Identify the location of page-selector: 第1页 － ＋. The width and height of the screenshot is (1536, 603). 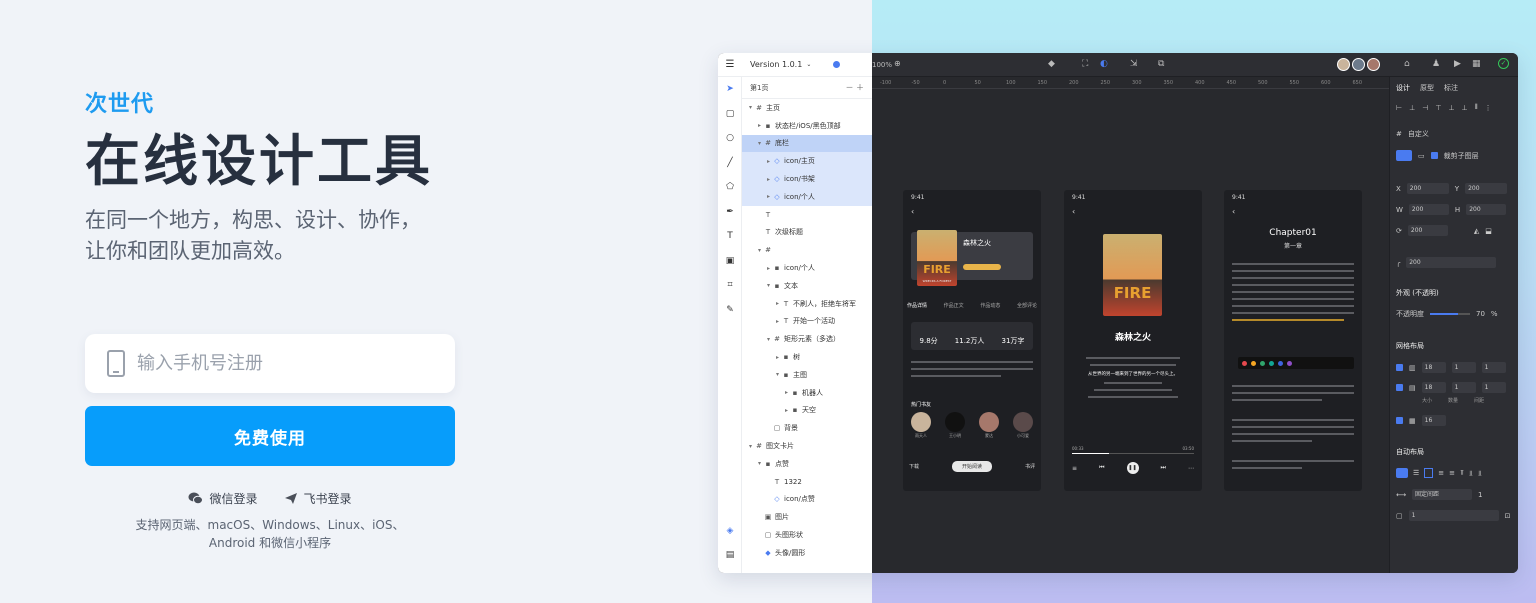
(807, 88).